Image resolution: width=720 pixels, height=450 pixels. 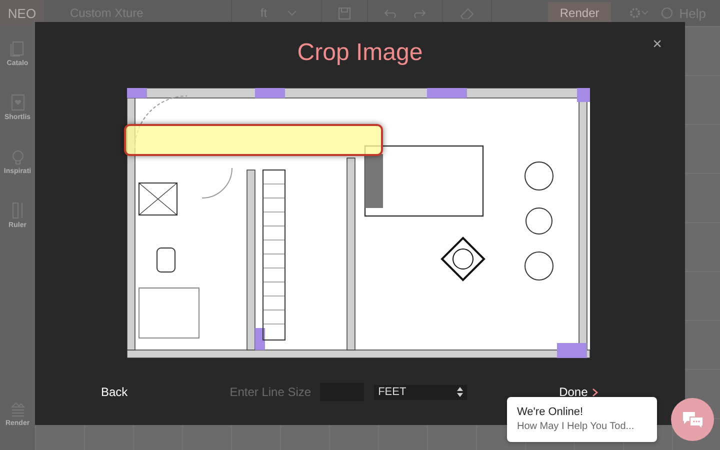 I want to click on render-button: Render, so click(x=580, y=13).